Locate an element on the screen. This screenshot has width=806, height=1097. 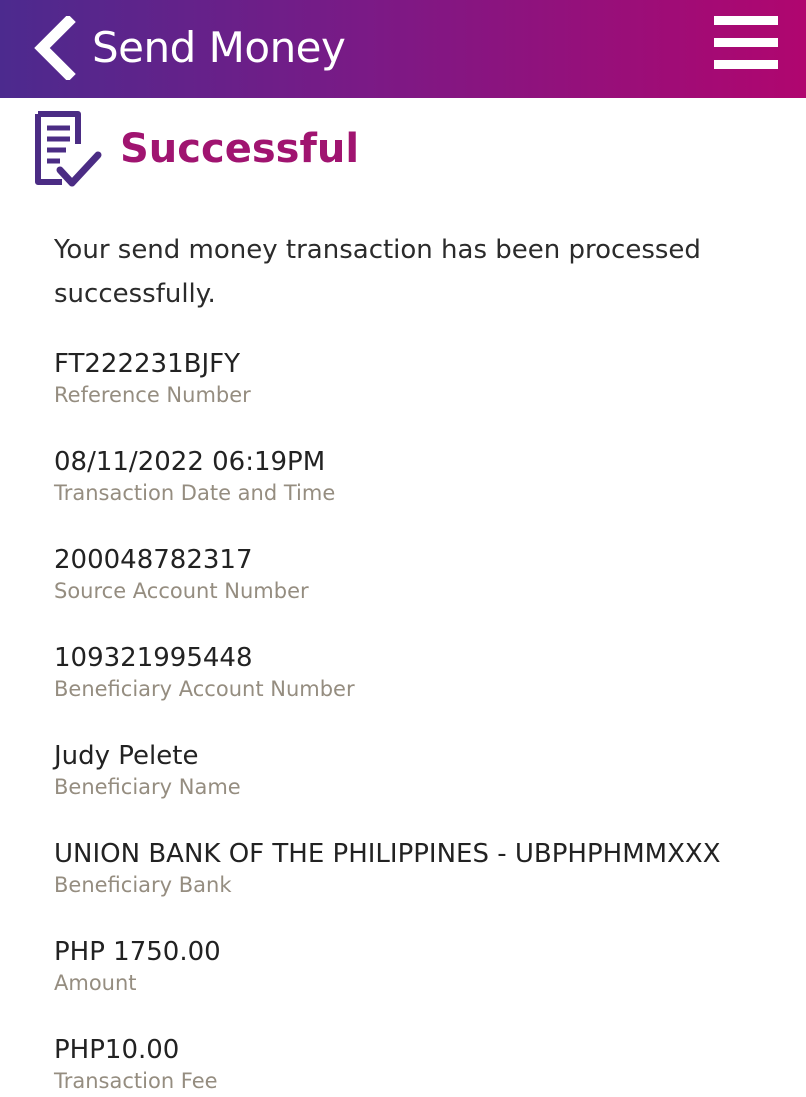
menu-button is located at coordinates (746, 43).